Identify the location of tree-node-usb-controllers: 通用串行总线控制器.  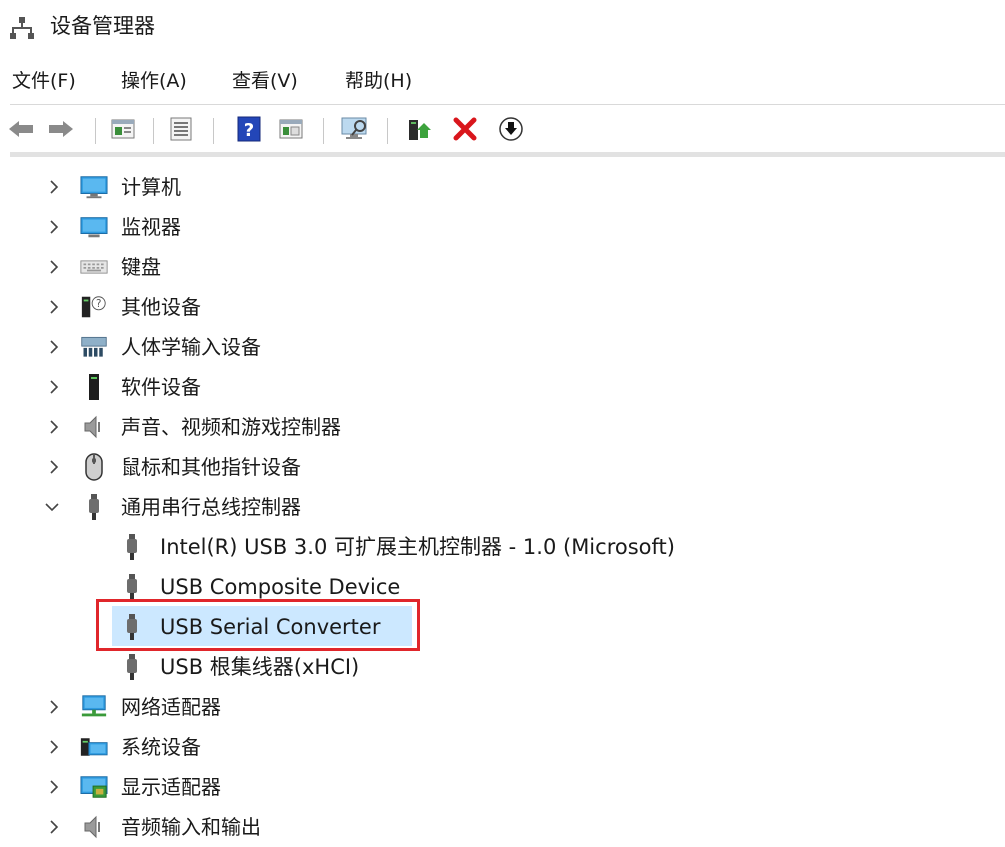
(502, 507).